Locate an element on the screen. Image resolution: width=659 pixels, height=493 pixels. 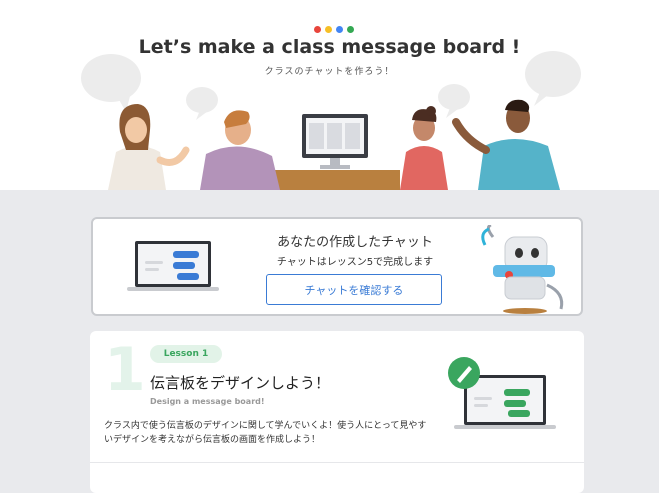
dot-yellow is located at coordinates (328, 29).